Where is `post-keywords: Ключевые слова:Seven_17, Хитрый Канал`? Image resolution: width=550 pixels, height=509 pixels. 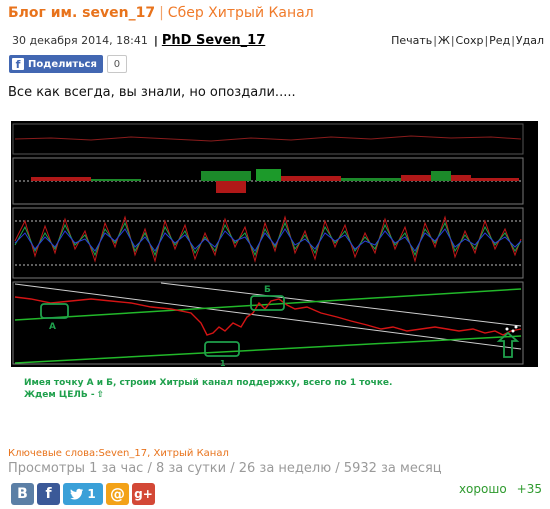 post-keywords: Ключевые слова:Seven_17, Хитрый Канал is located at coordinates (118, 453).